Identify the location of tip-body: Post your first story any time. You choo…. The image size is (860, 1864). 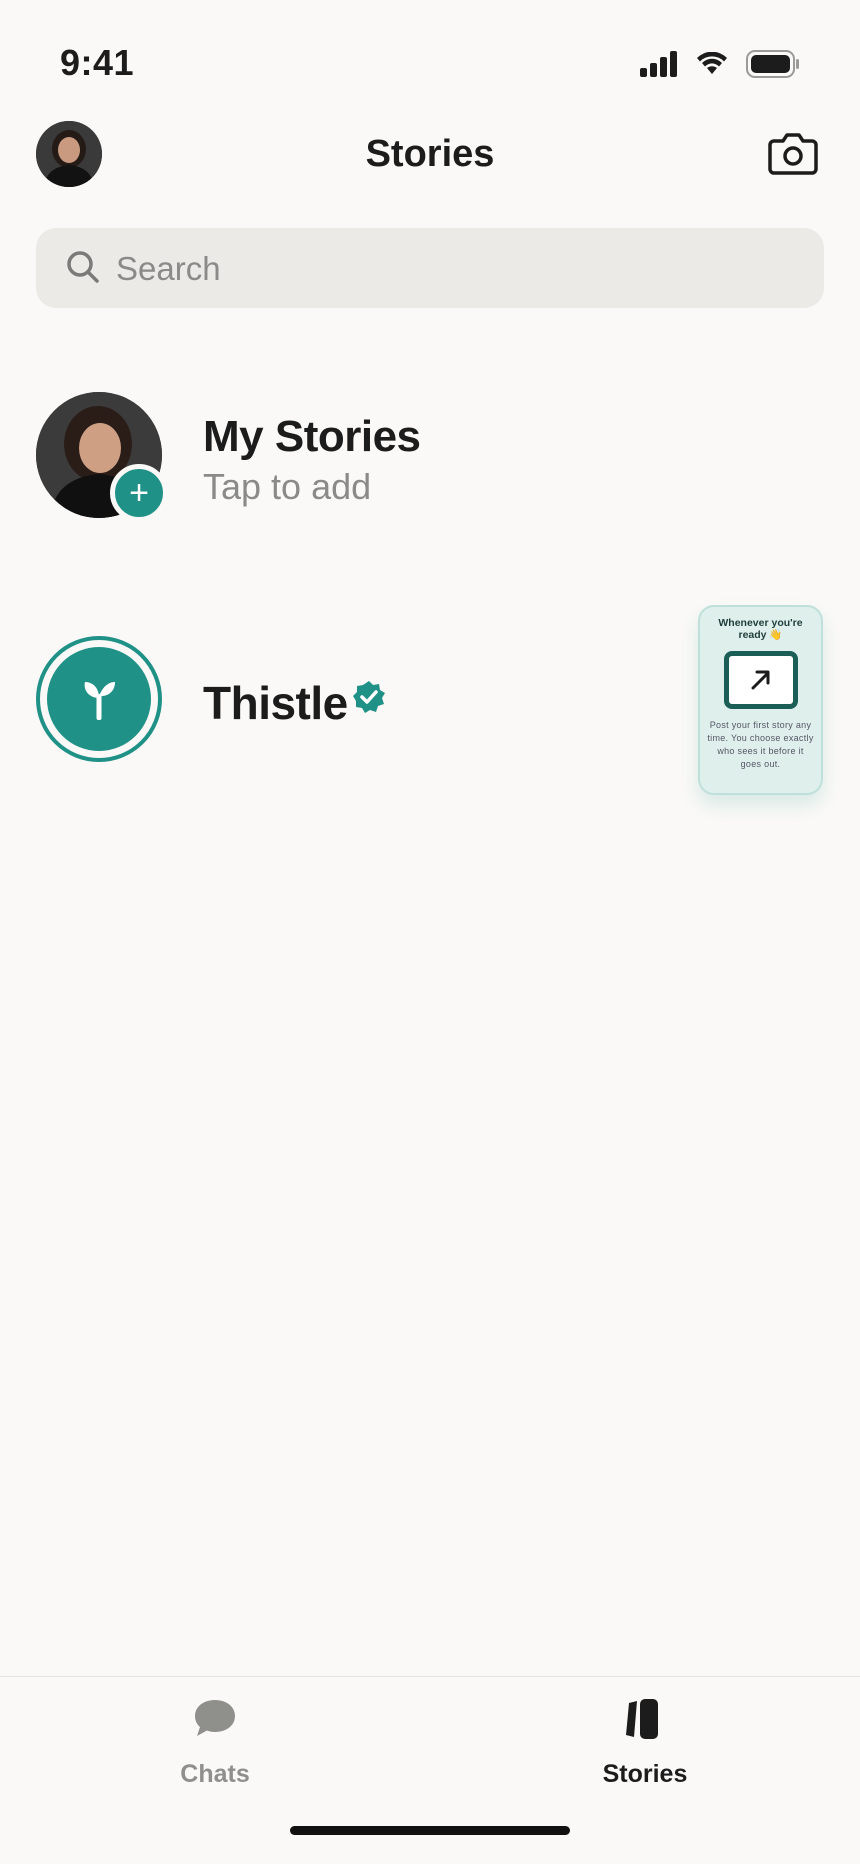
(760, 744).